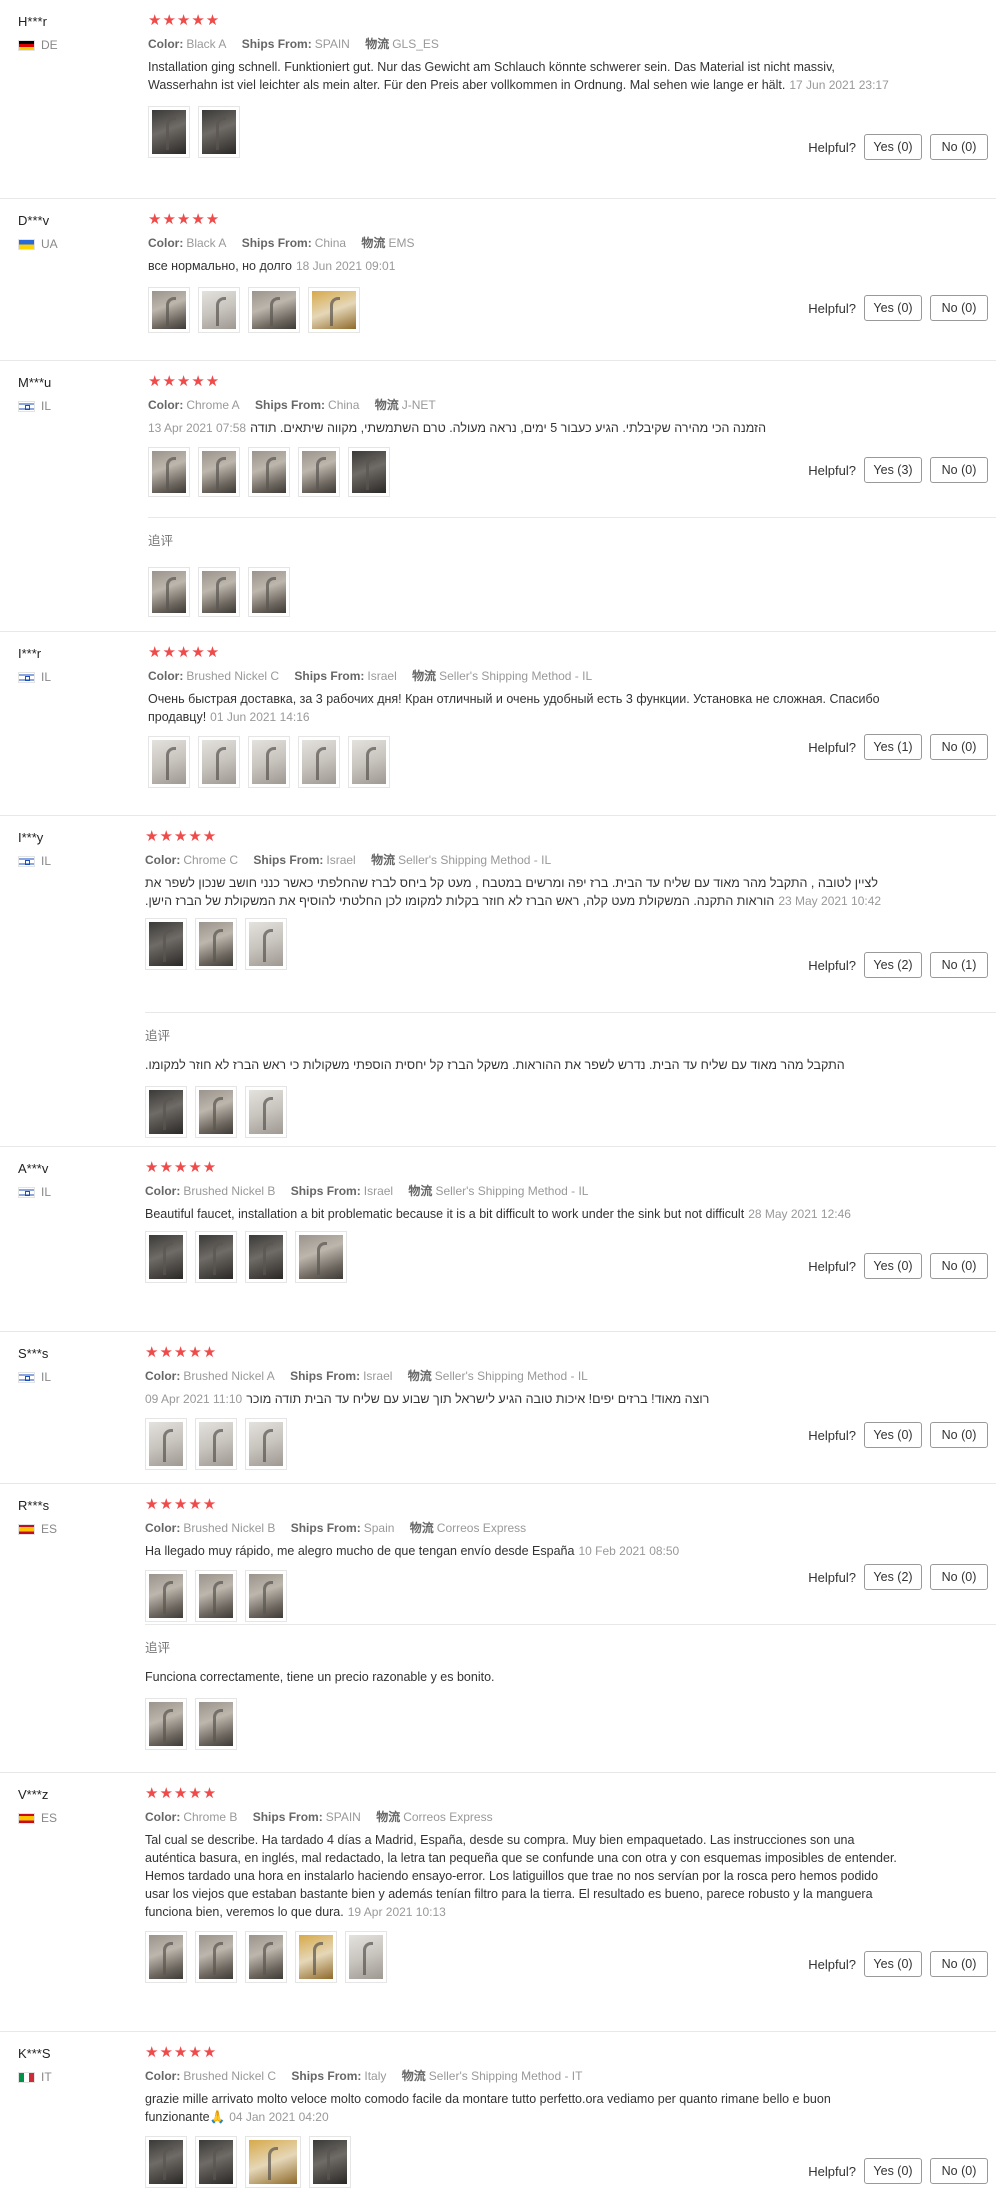  I want to click on reviewer-name: R***s, so click(34, 1505).